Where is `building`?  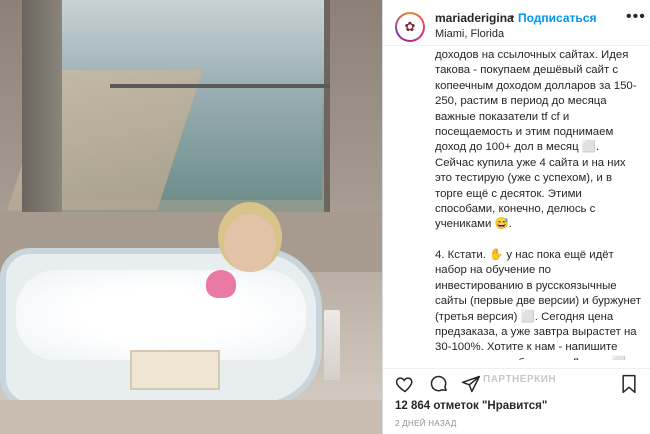
building is located at coordinates (42, 106).